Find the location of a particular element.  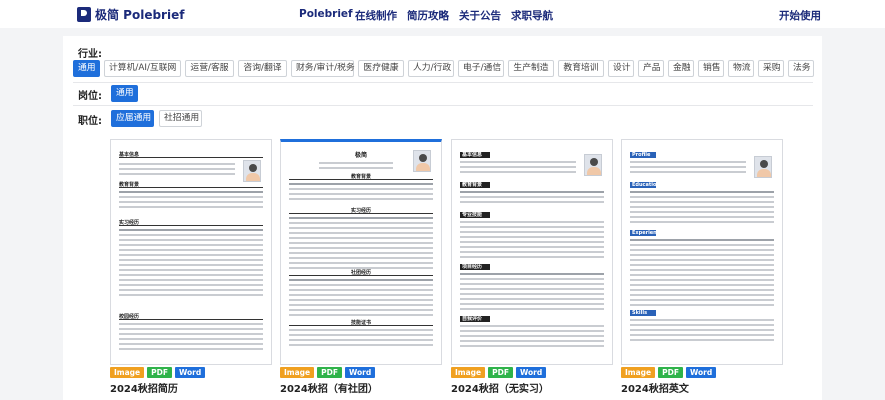

industry-chip-legal: 法务 is located at coordinates (801, 68).